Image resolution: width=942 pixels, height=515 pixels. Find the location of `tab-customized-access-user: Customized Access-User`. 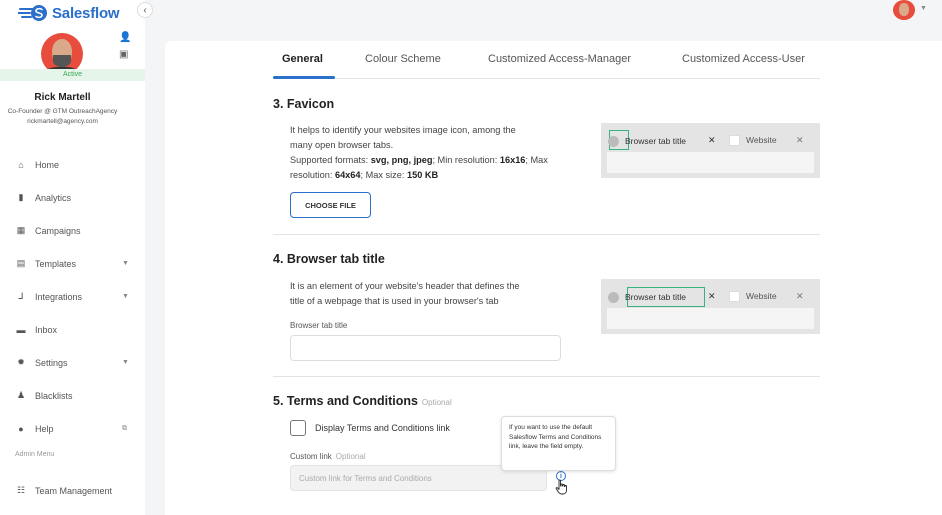

tab-customized-access-user: Customized Access-User is located at coordinates (743, 59).